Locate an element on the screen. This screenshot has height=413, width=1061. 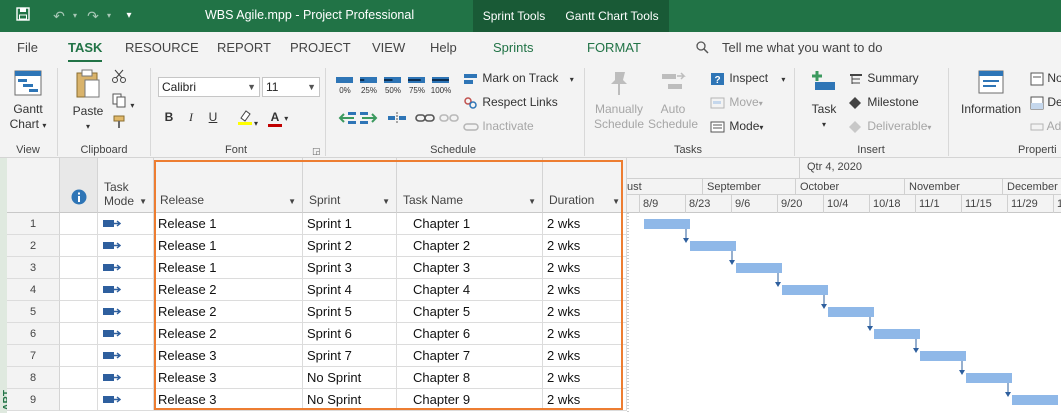
task-name-cell: Chapter 3 is located at coordinates (470, 268).